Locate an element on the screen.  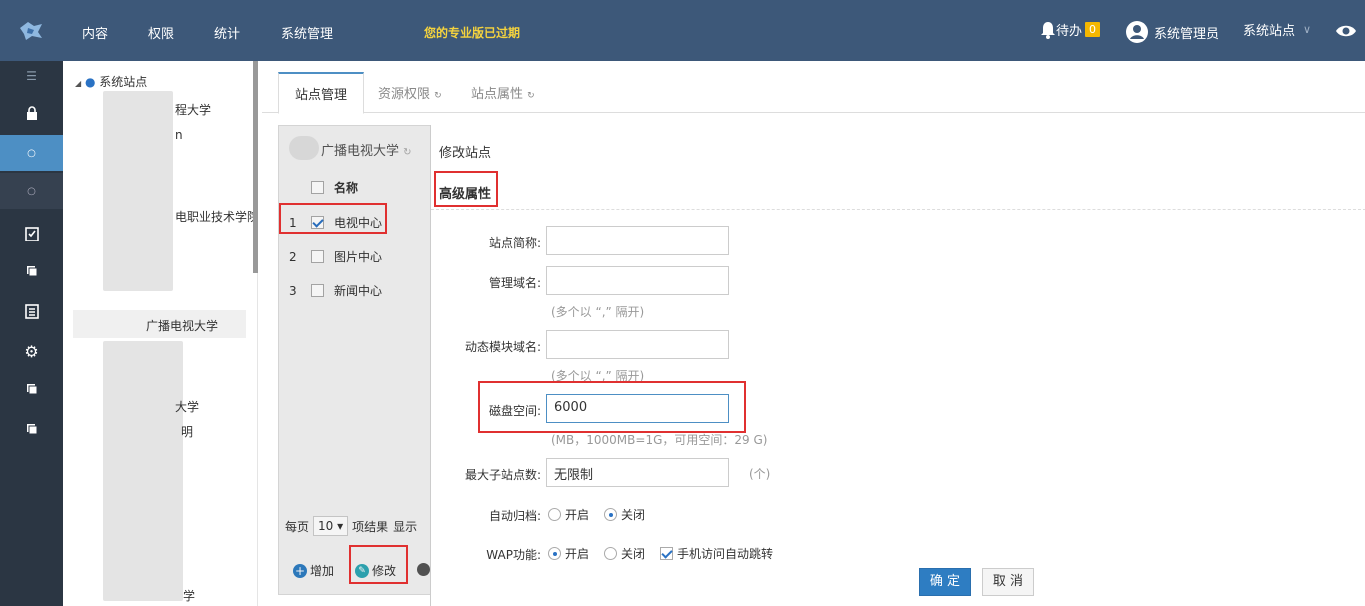
sidebar-item-active: ○ is located at coordinates (31, 153).